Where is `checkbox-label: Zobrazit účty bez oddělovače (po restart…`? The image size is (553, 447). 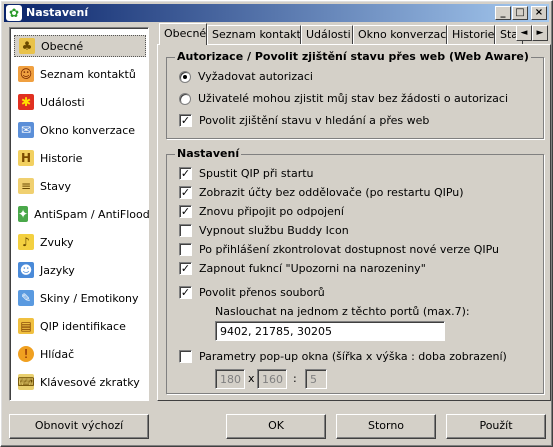 checkbox-label: Zobrazit účty bez oddělovače (po restart… is located at coordinates (331, 192).